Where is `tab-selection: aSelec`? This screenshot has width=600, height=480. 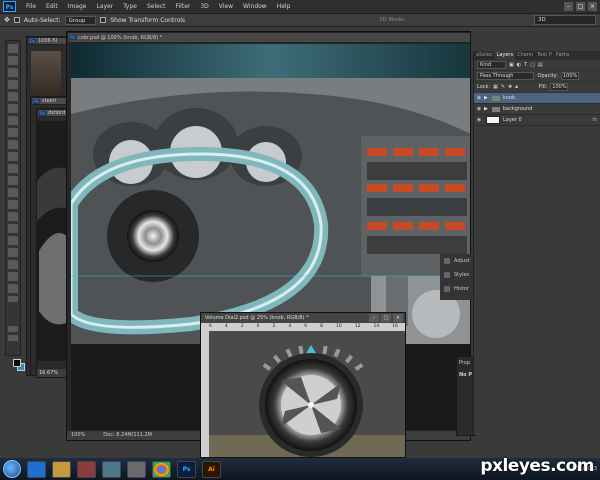
tab-selection: aSelec is located at coordinates (484, 55).